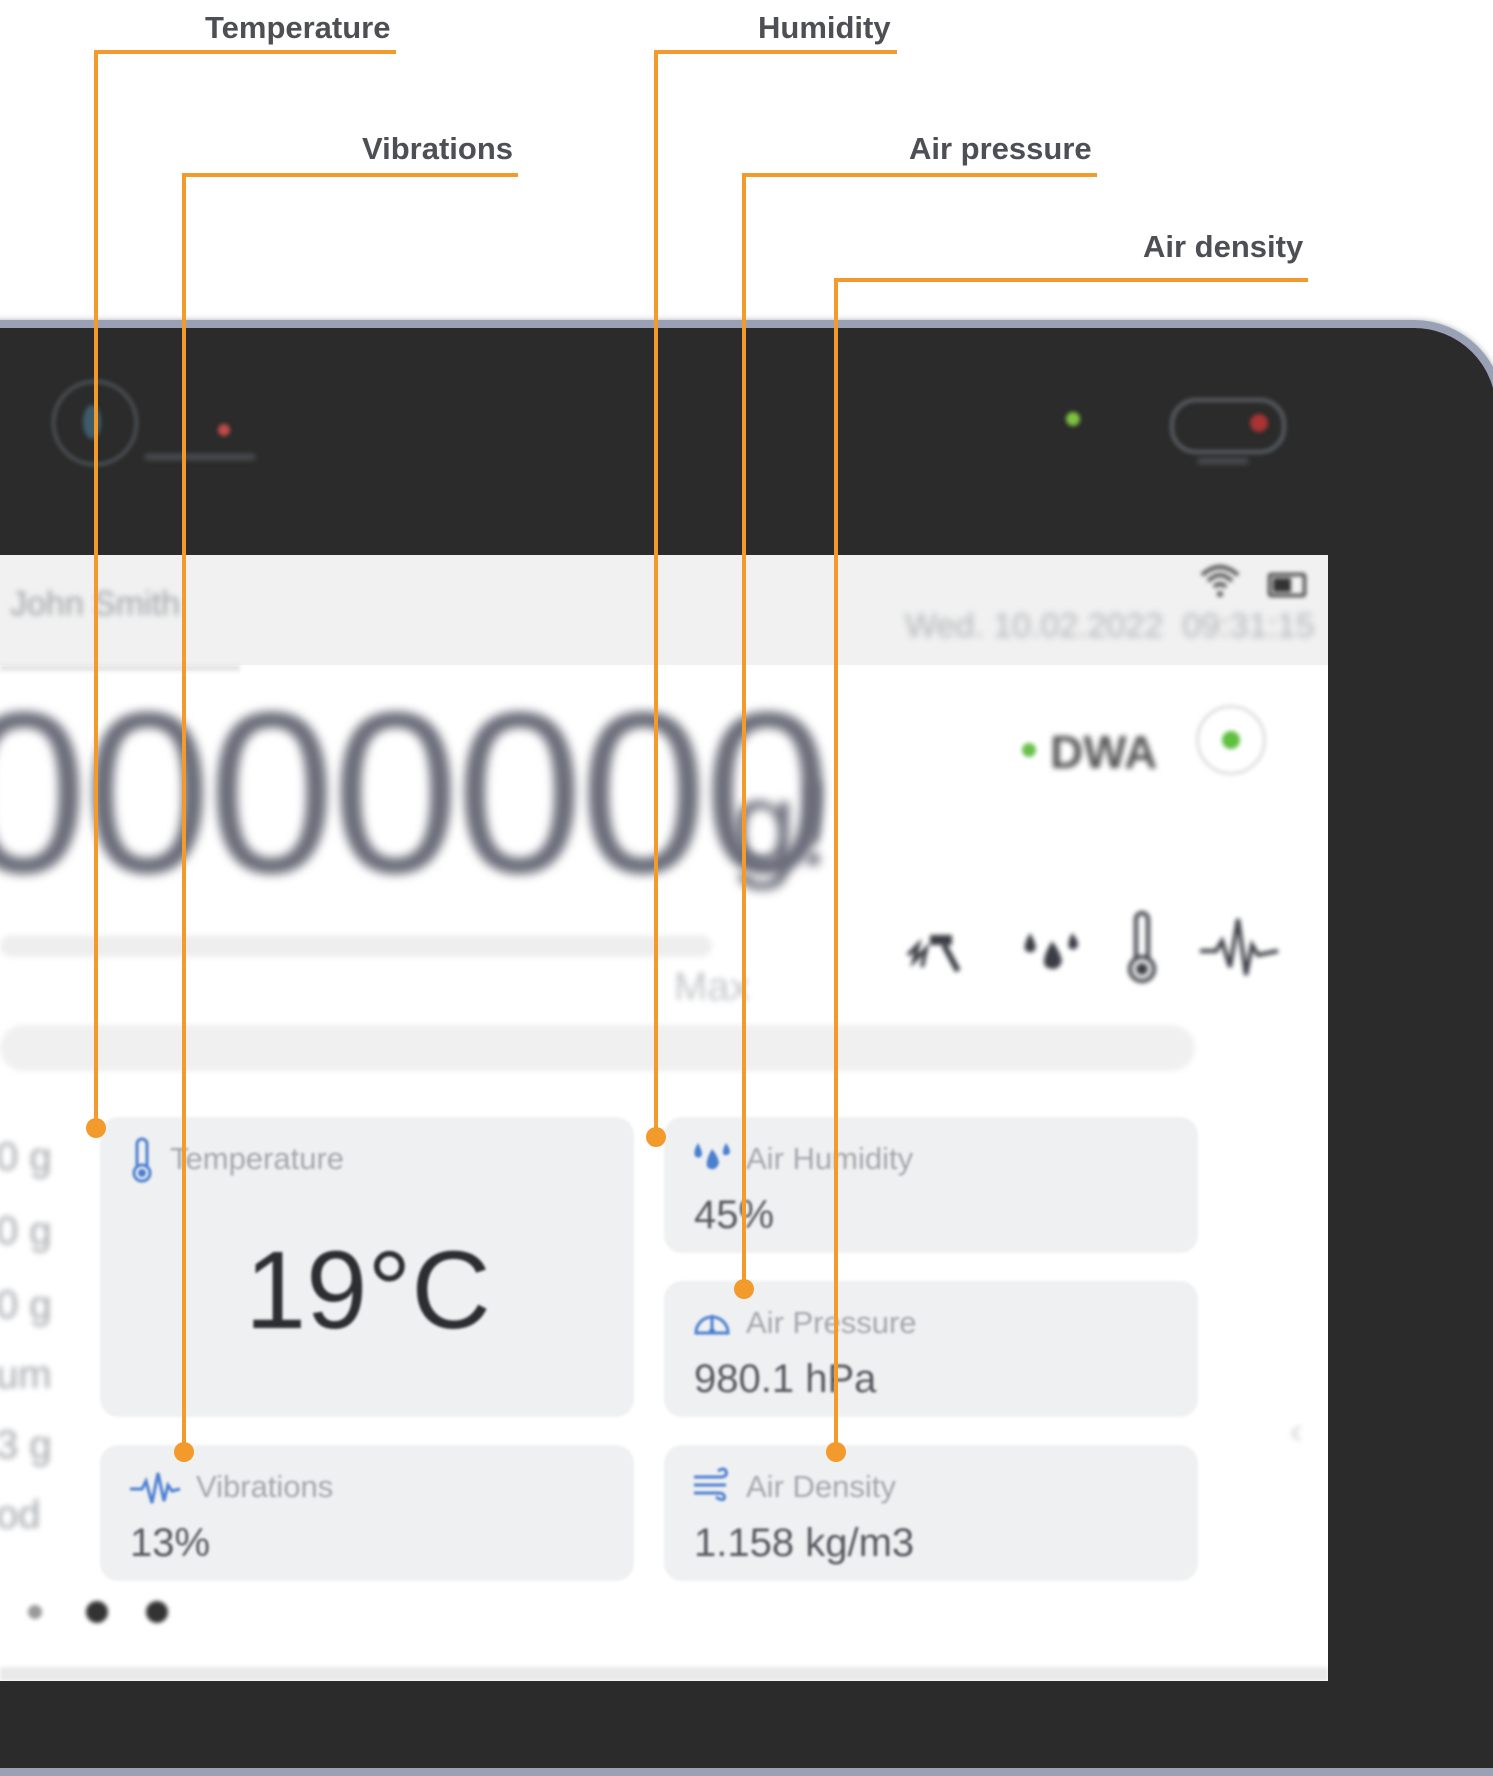 The height and width of the screenshot is (1776, 1493). What do you see at coordinates (1223, 246) in the screenshot?
I see `air-density-callout-label: Air density` at bounding box center [1223, 246].